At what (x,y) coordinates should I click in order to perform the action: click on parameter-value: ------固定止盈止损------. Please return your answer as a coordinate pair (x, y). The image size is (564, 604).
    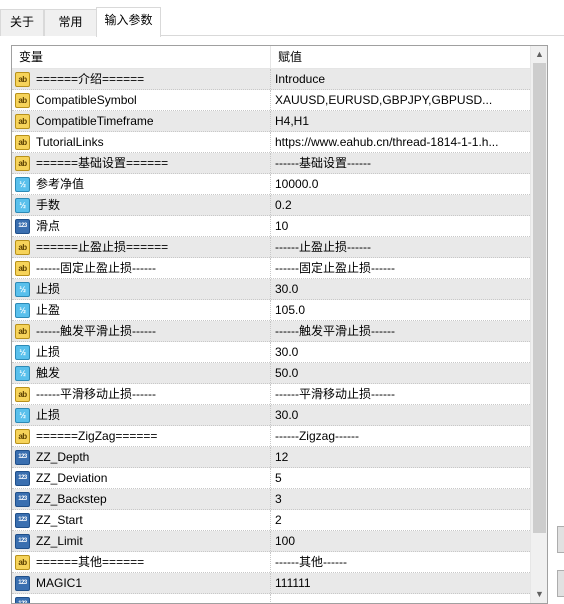
    Looking at the image, I should click on (401, 268).